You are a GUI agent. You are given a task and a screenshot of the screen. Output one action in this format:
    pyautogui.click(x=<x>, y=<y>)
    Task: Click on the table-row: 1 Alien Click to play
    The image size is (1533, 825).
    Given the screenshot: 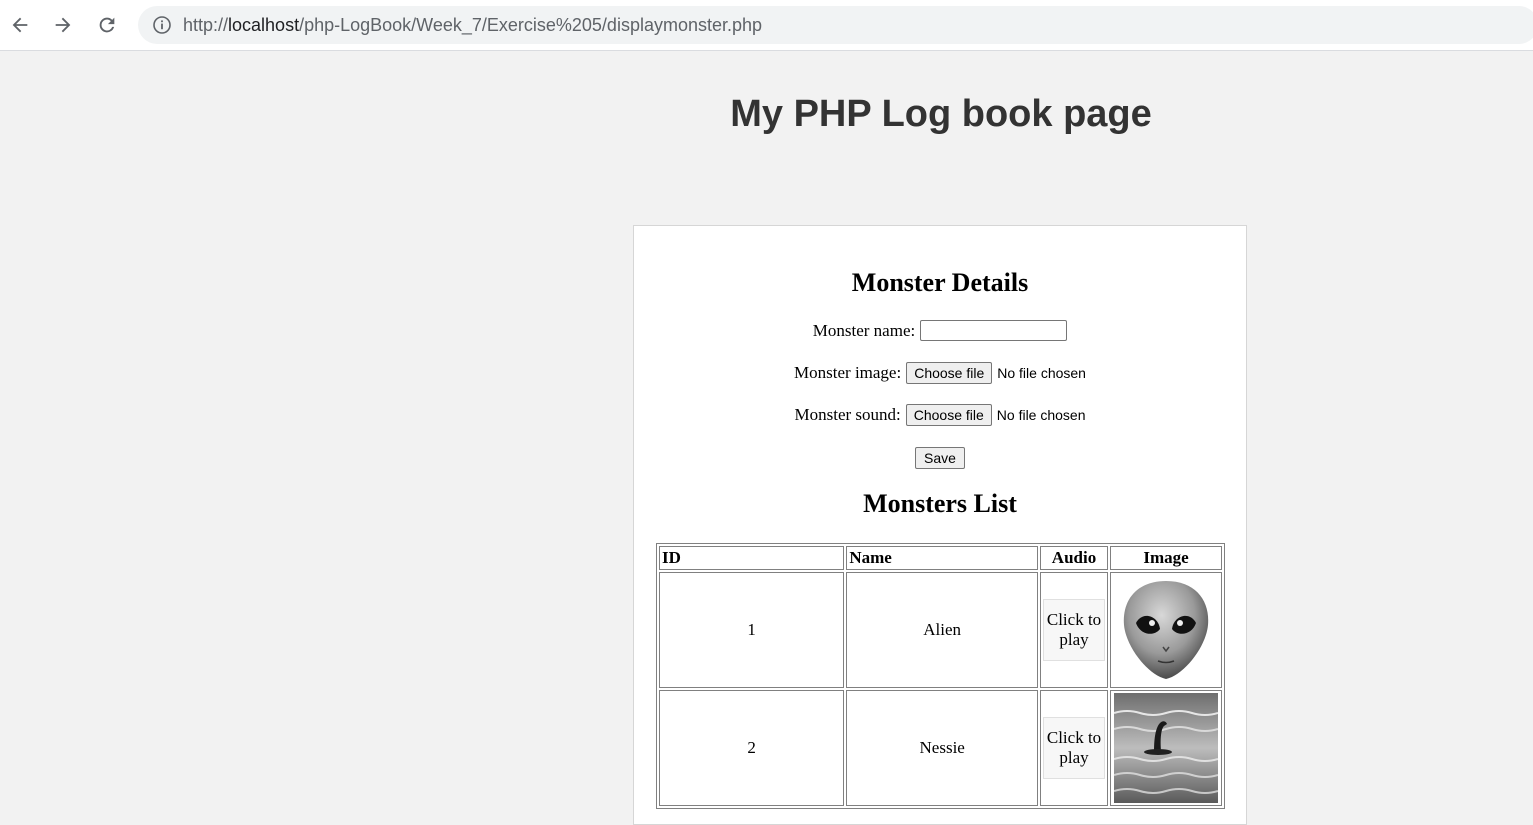 What is the action you would take?
    pyautogui.click(x=940, y=630)
    